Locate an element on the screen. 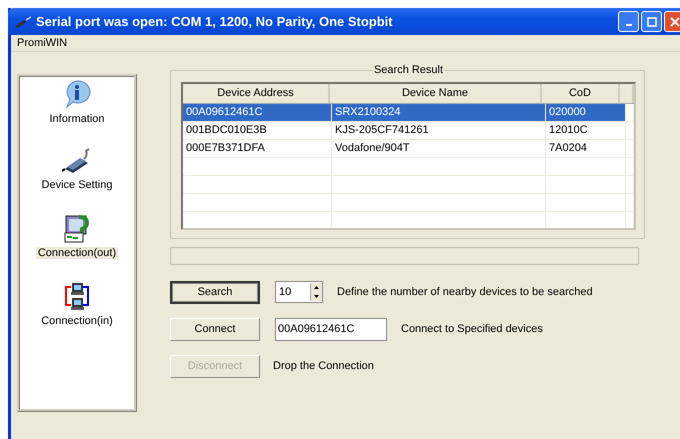 This screenshot has height=439, width=680. spin-box: 10 is located at coordinates (299, 292).